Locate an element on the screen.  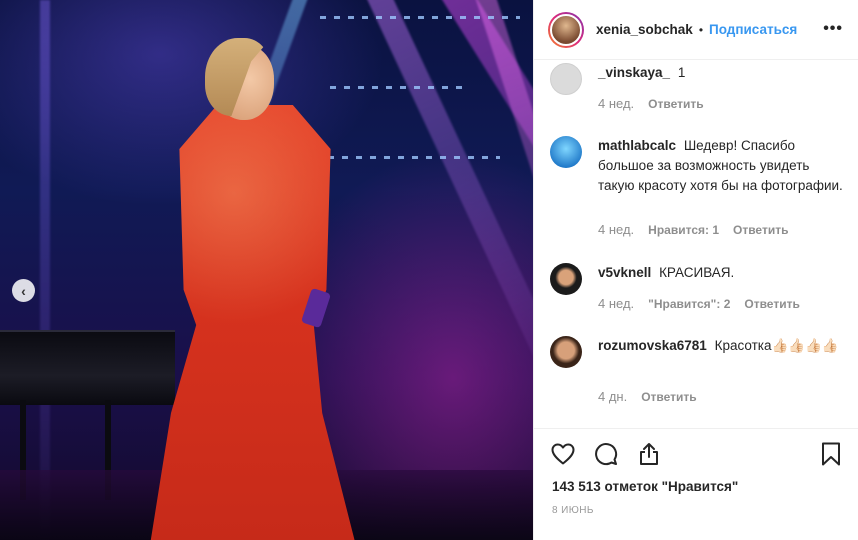
comment-text: Красотка👍🏻👍🏻👍🏻👍🏻 is located at coordinates (776, 345).